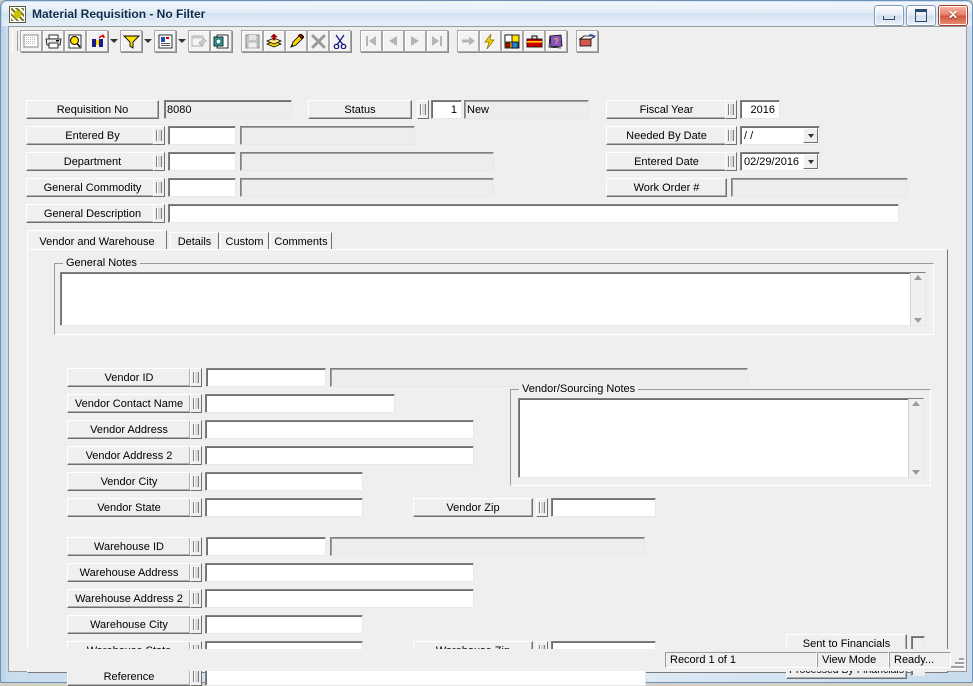 The image size is (973, 686). I want to click on general-description-field, so click(533, 213).